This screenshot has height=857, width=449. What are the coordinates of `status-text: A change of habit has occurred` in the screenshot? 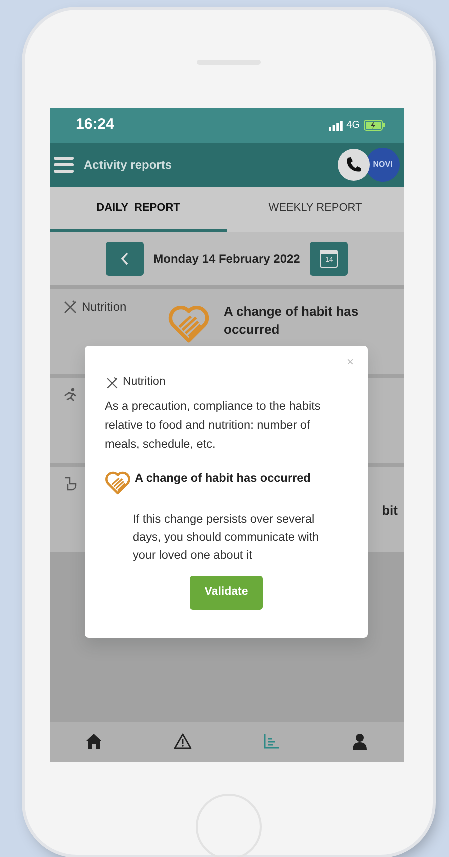 It's located at (292, 320).